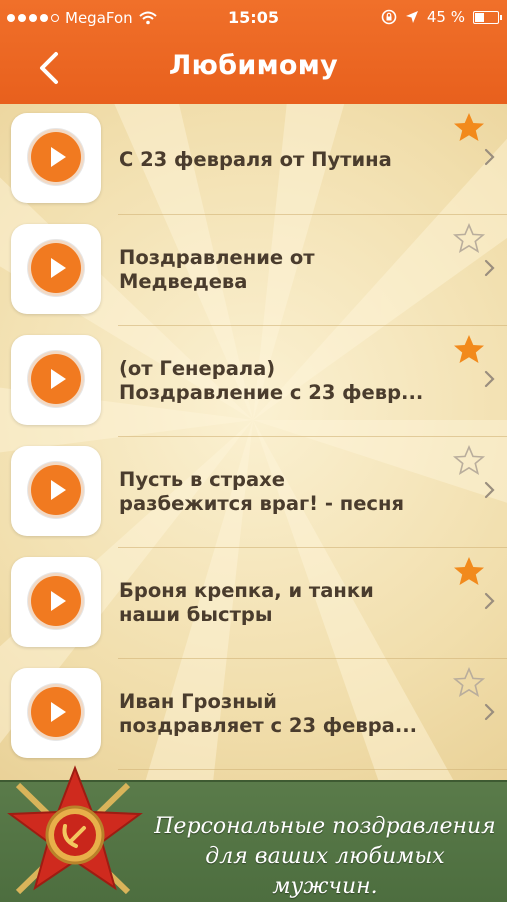 This screenshot has height=902, width=507. I want to click on list-item: С 23 февраля от Путина, so click(253, 159).